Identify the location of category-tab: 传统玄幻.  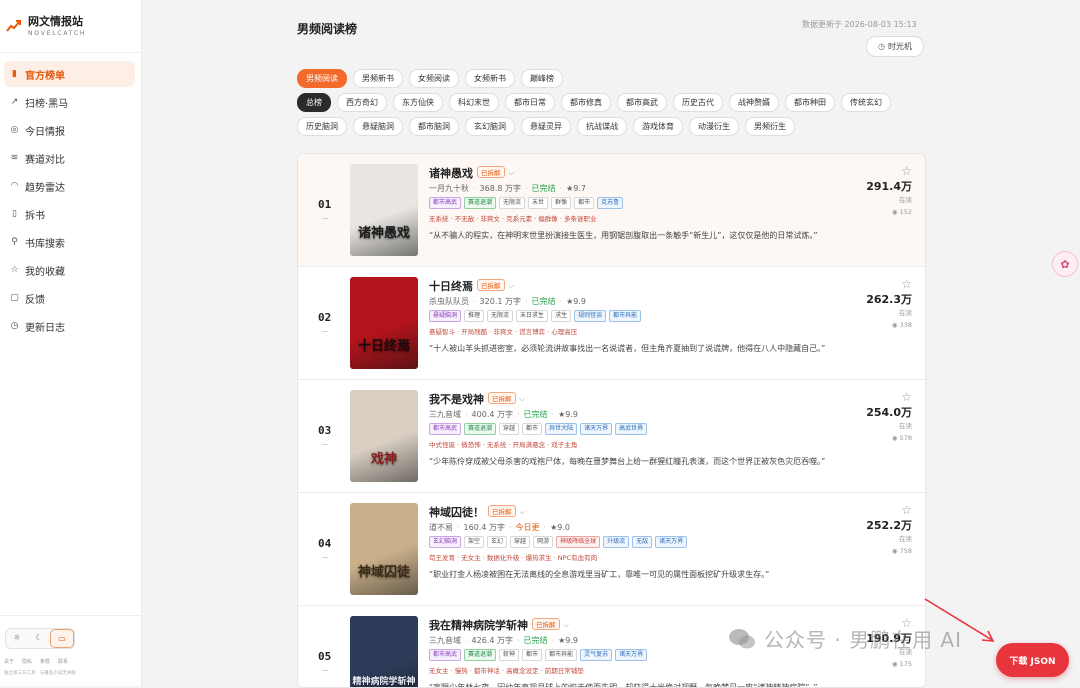
(866, 102).